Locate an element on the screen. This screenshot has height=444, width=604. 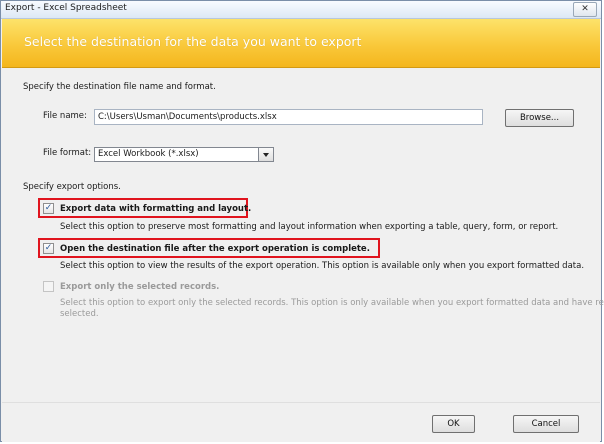
close-icon: ✕ is located at coordinates (585, 9).